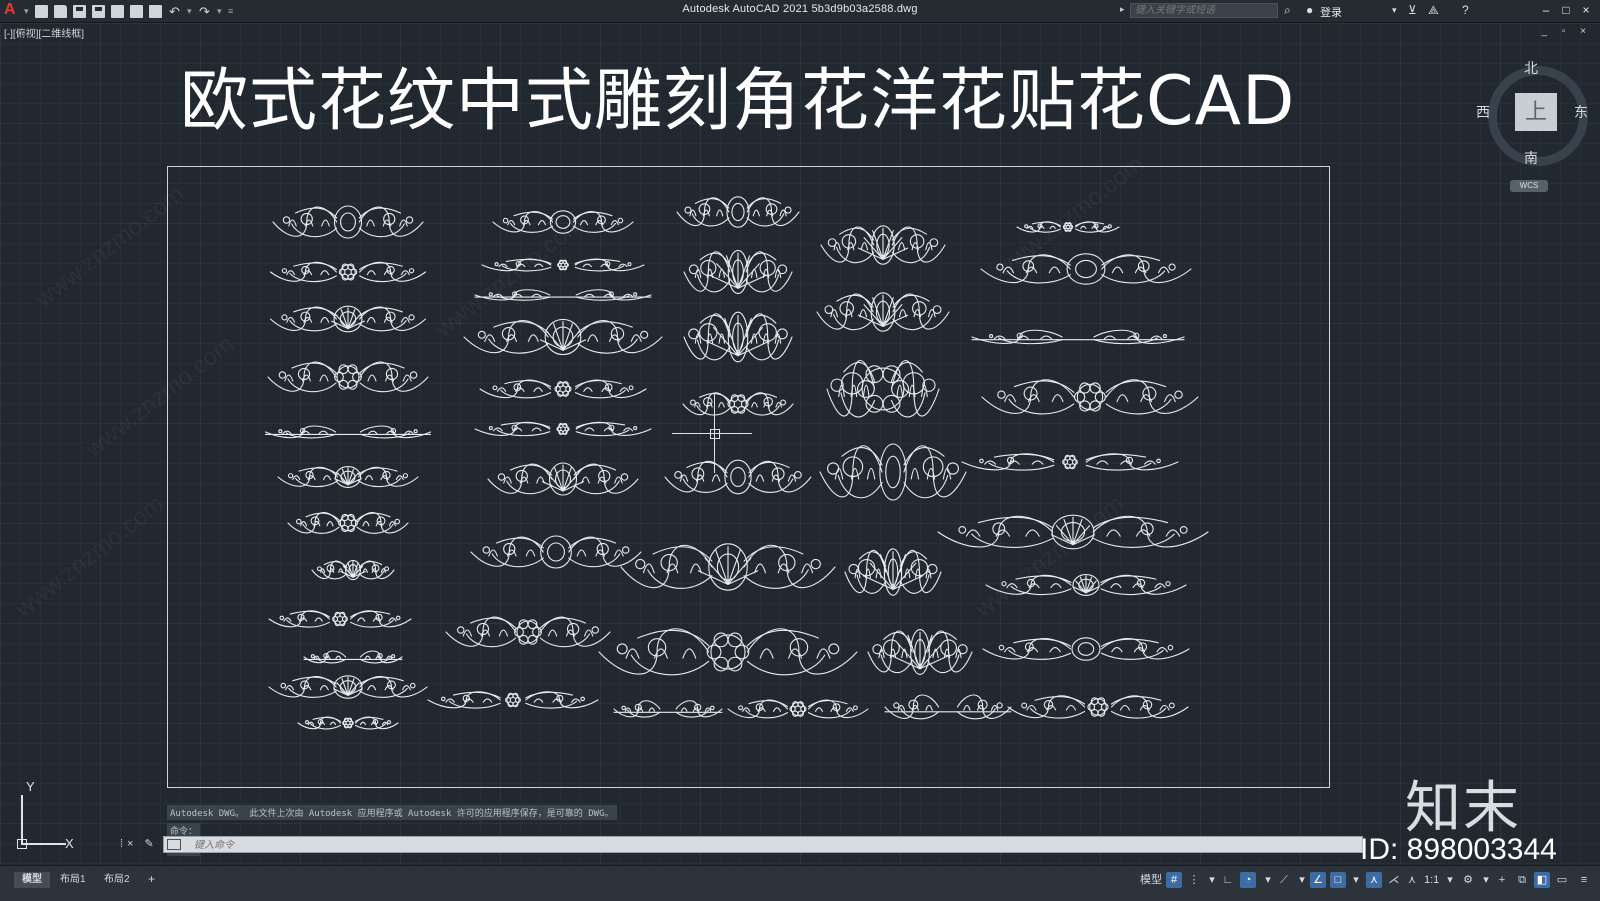  I want to click on undo-icon: ↶, so click(174, 11).